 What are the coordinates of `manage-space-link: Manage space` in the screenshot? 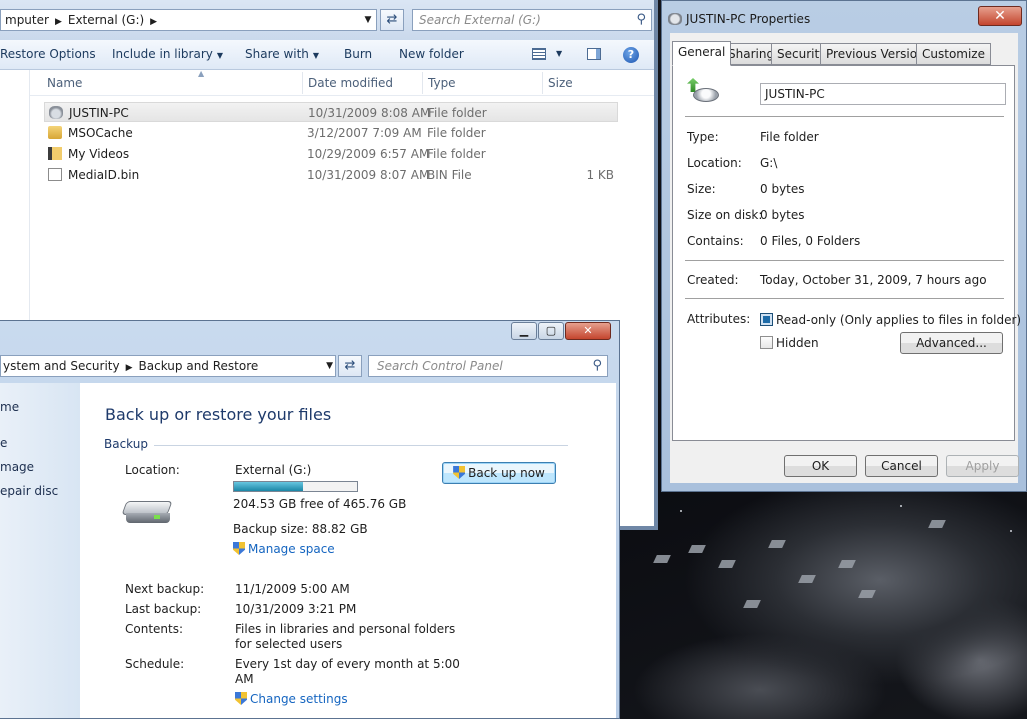 It's located at (284, 549).